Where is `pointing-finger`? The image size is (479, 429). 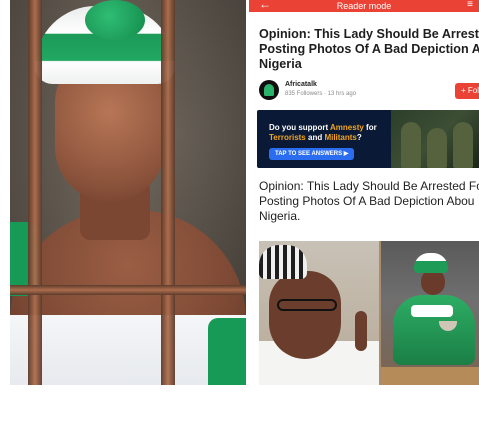
pointing-finger is located at coordinates (361, 331).